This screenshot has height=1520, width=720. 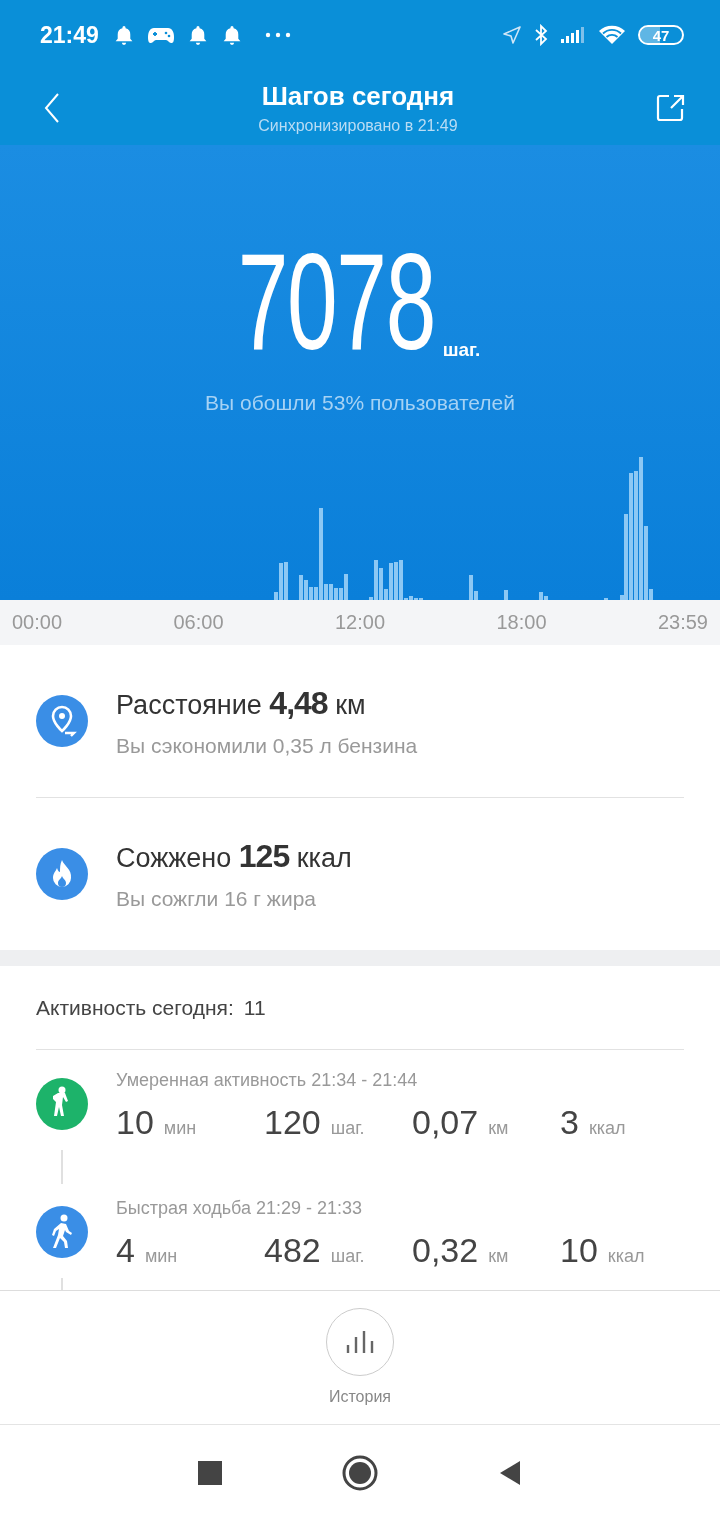 What do you see at coordinates (360, 622) in the screenshot?
I see `time-label: 12:00` at bounding box center [360, 622].